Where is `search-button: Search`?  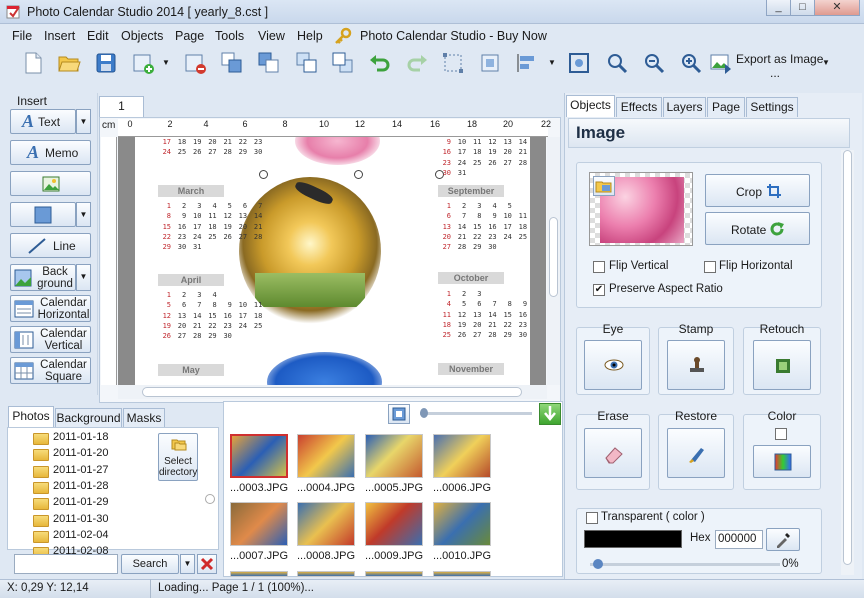 search-button: Search is located at coordinates (150, 564).